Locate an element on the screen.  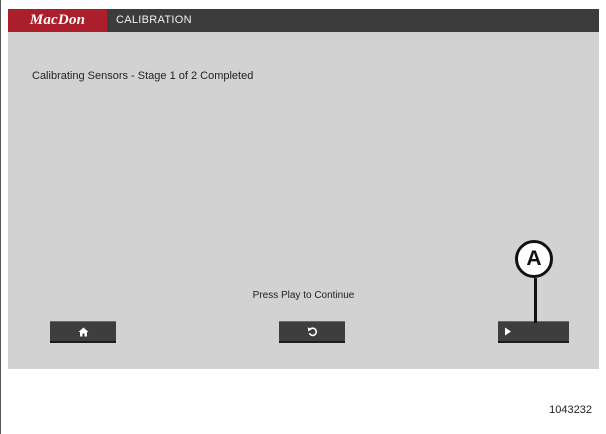
continue-prompt: Press Play to Continue is located at coordinates (303, 295).